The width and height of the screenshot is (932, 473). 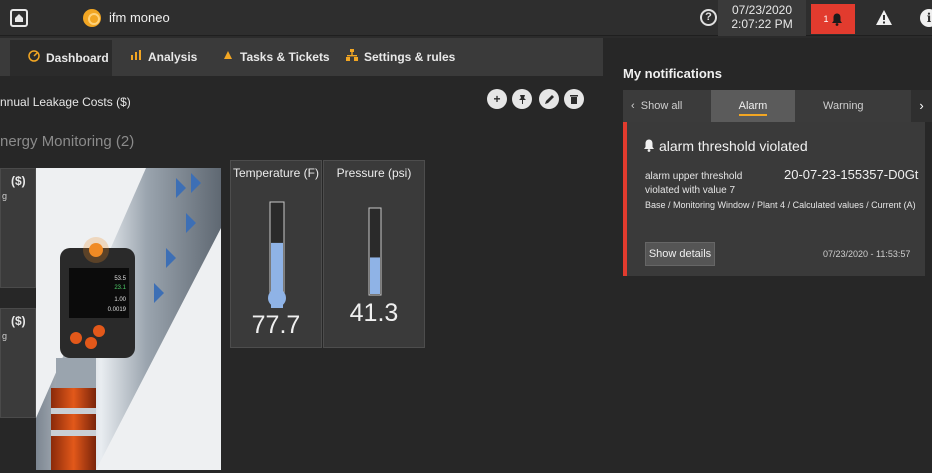 What do you see at coordinates (228, 57) in the screenshot?
I see `tasks-icon` at bounding box center [228, 57].